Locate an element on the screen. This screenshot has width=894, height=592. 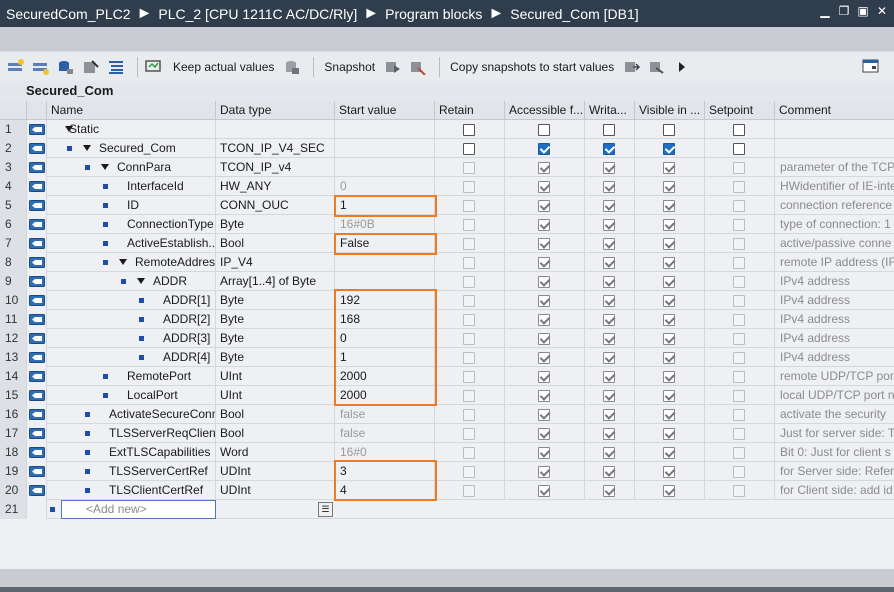
name-cell: ActivateSecureConn is located at coordinates (131, 414).